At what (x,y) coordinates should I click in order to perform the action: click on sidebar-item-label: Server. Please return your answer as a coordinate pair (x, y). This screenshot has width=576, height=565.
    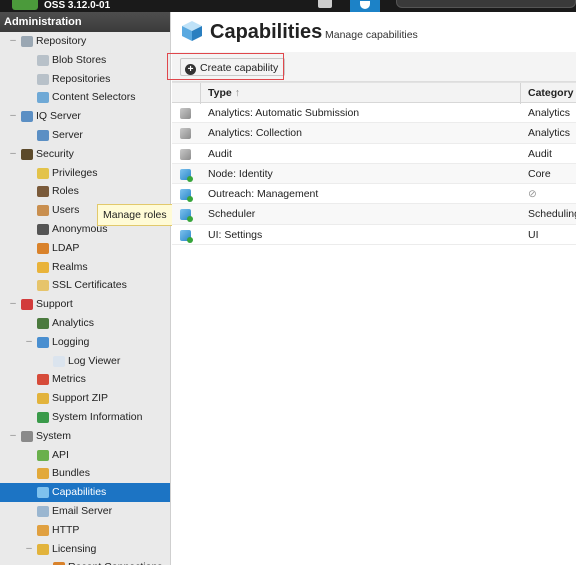
    Looking at the image, I should click on (67, 134).